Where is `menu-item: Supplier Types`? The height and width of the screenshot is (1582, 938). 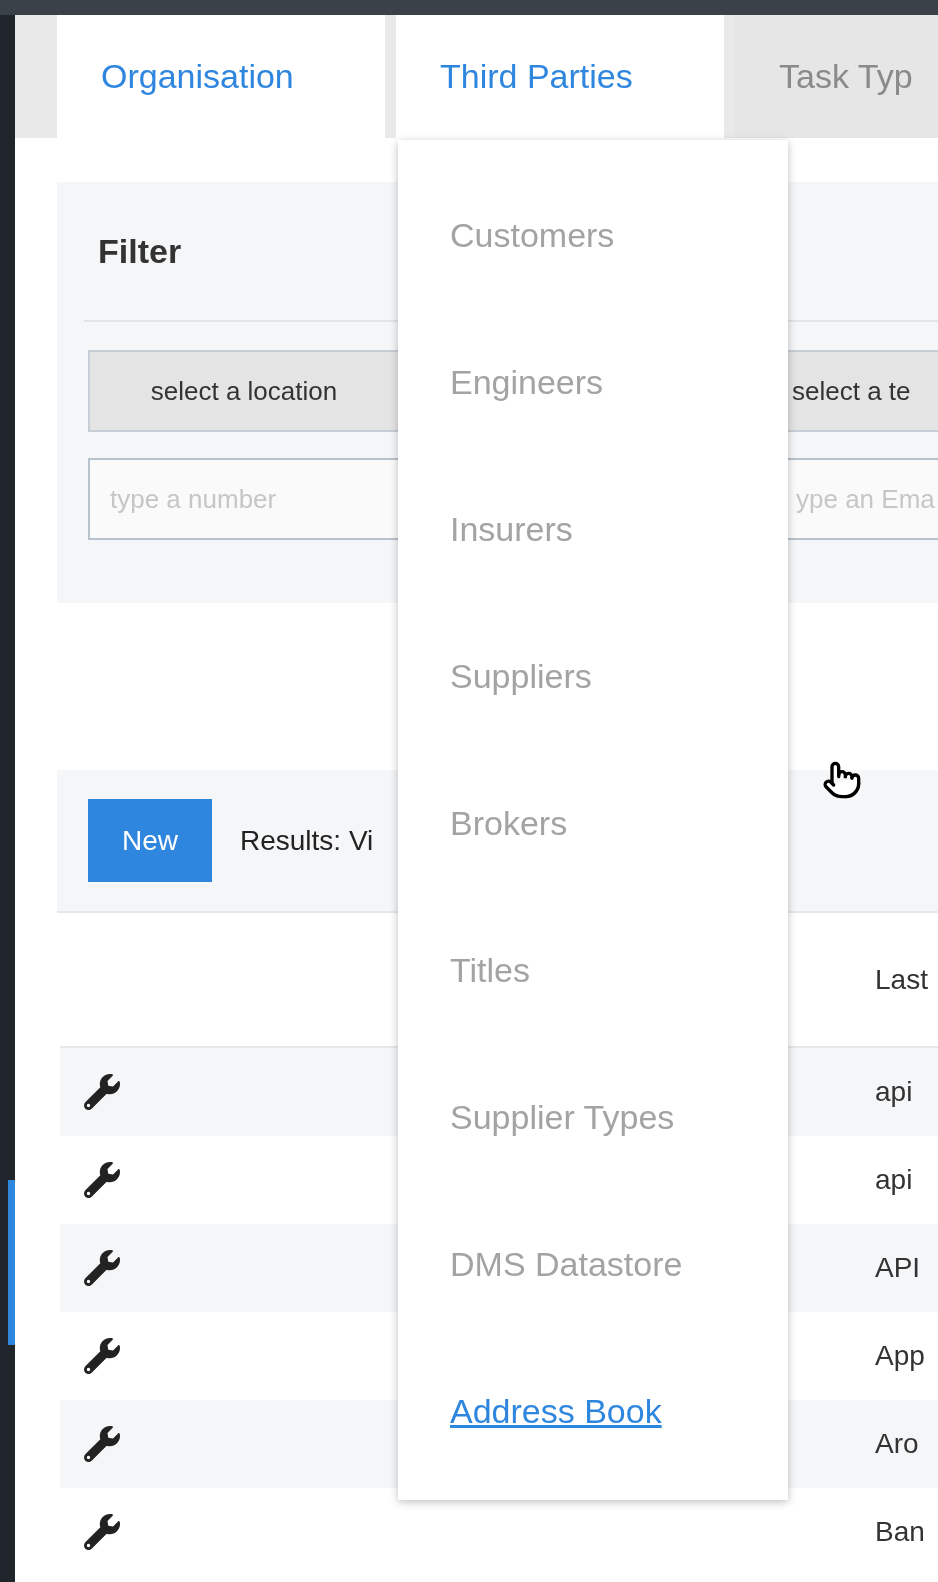 menu-item: Supplier Types is located at coordinates (562, 1117).